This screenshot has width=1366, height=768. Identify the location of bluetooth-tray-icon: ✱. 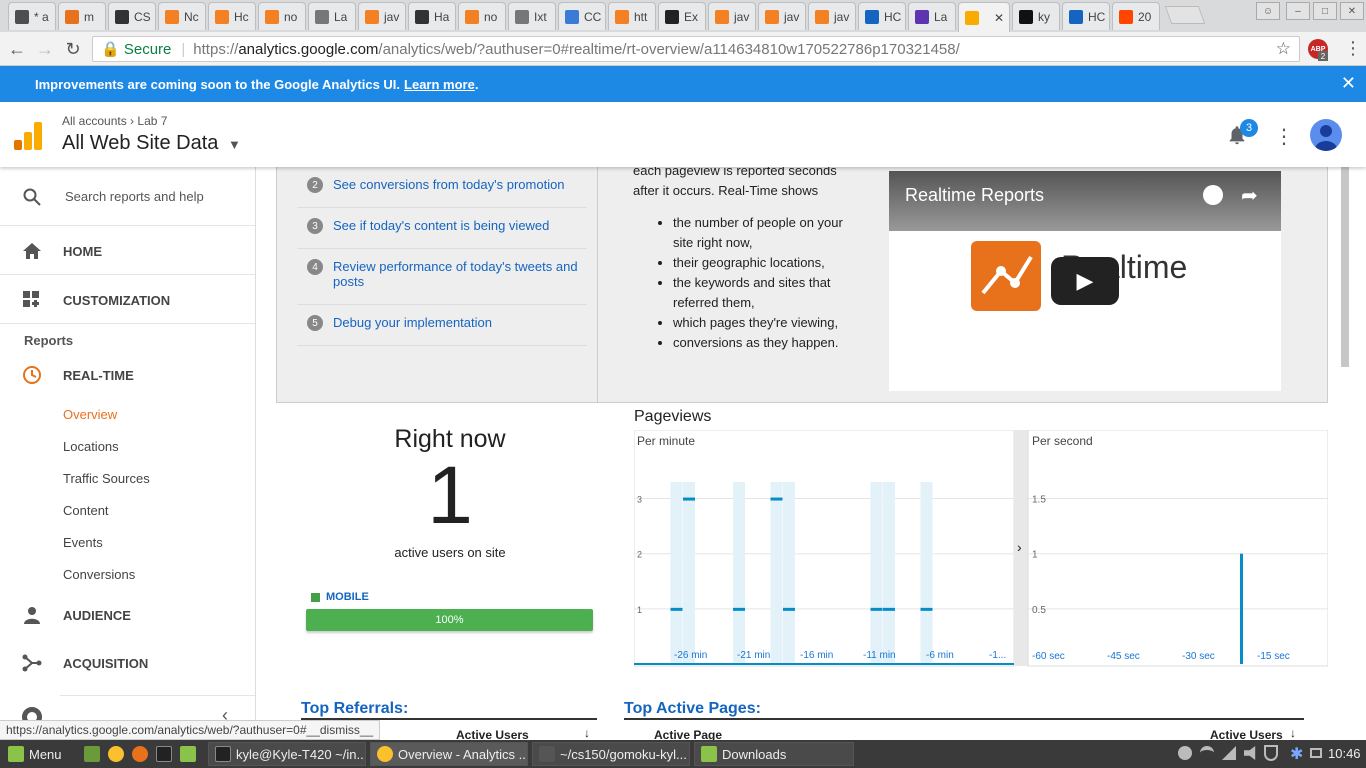
(1296, 754).